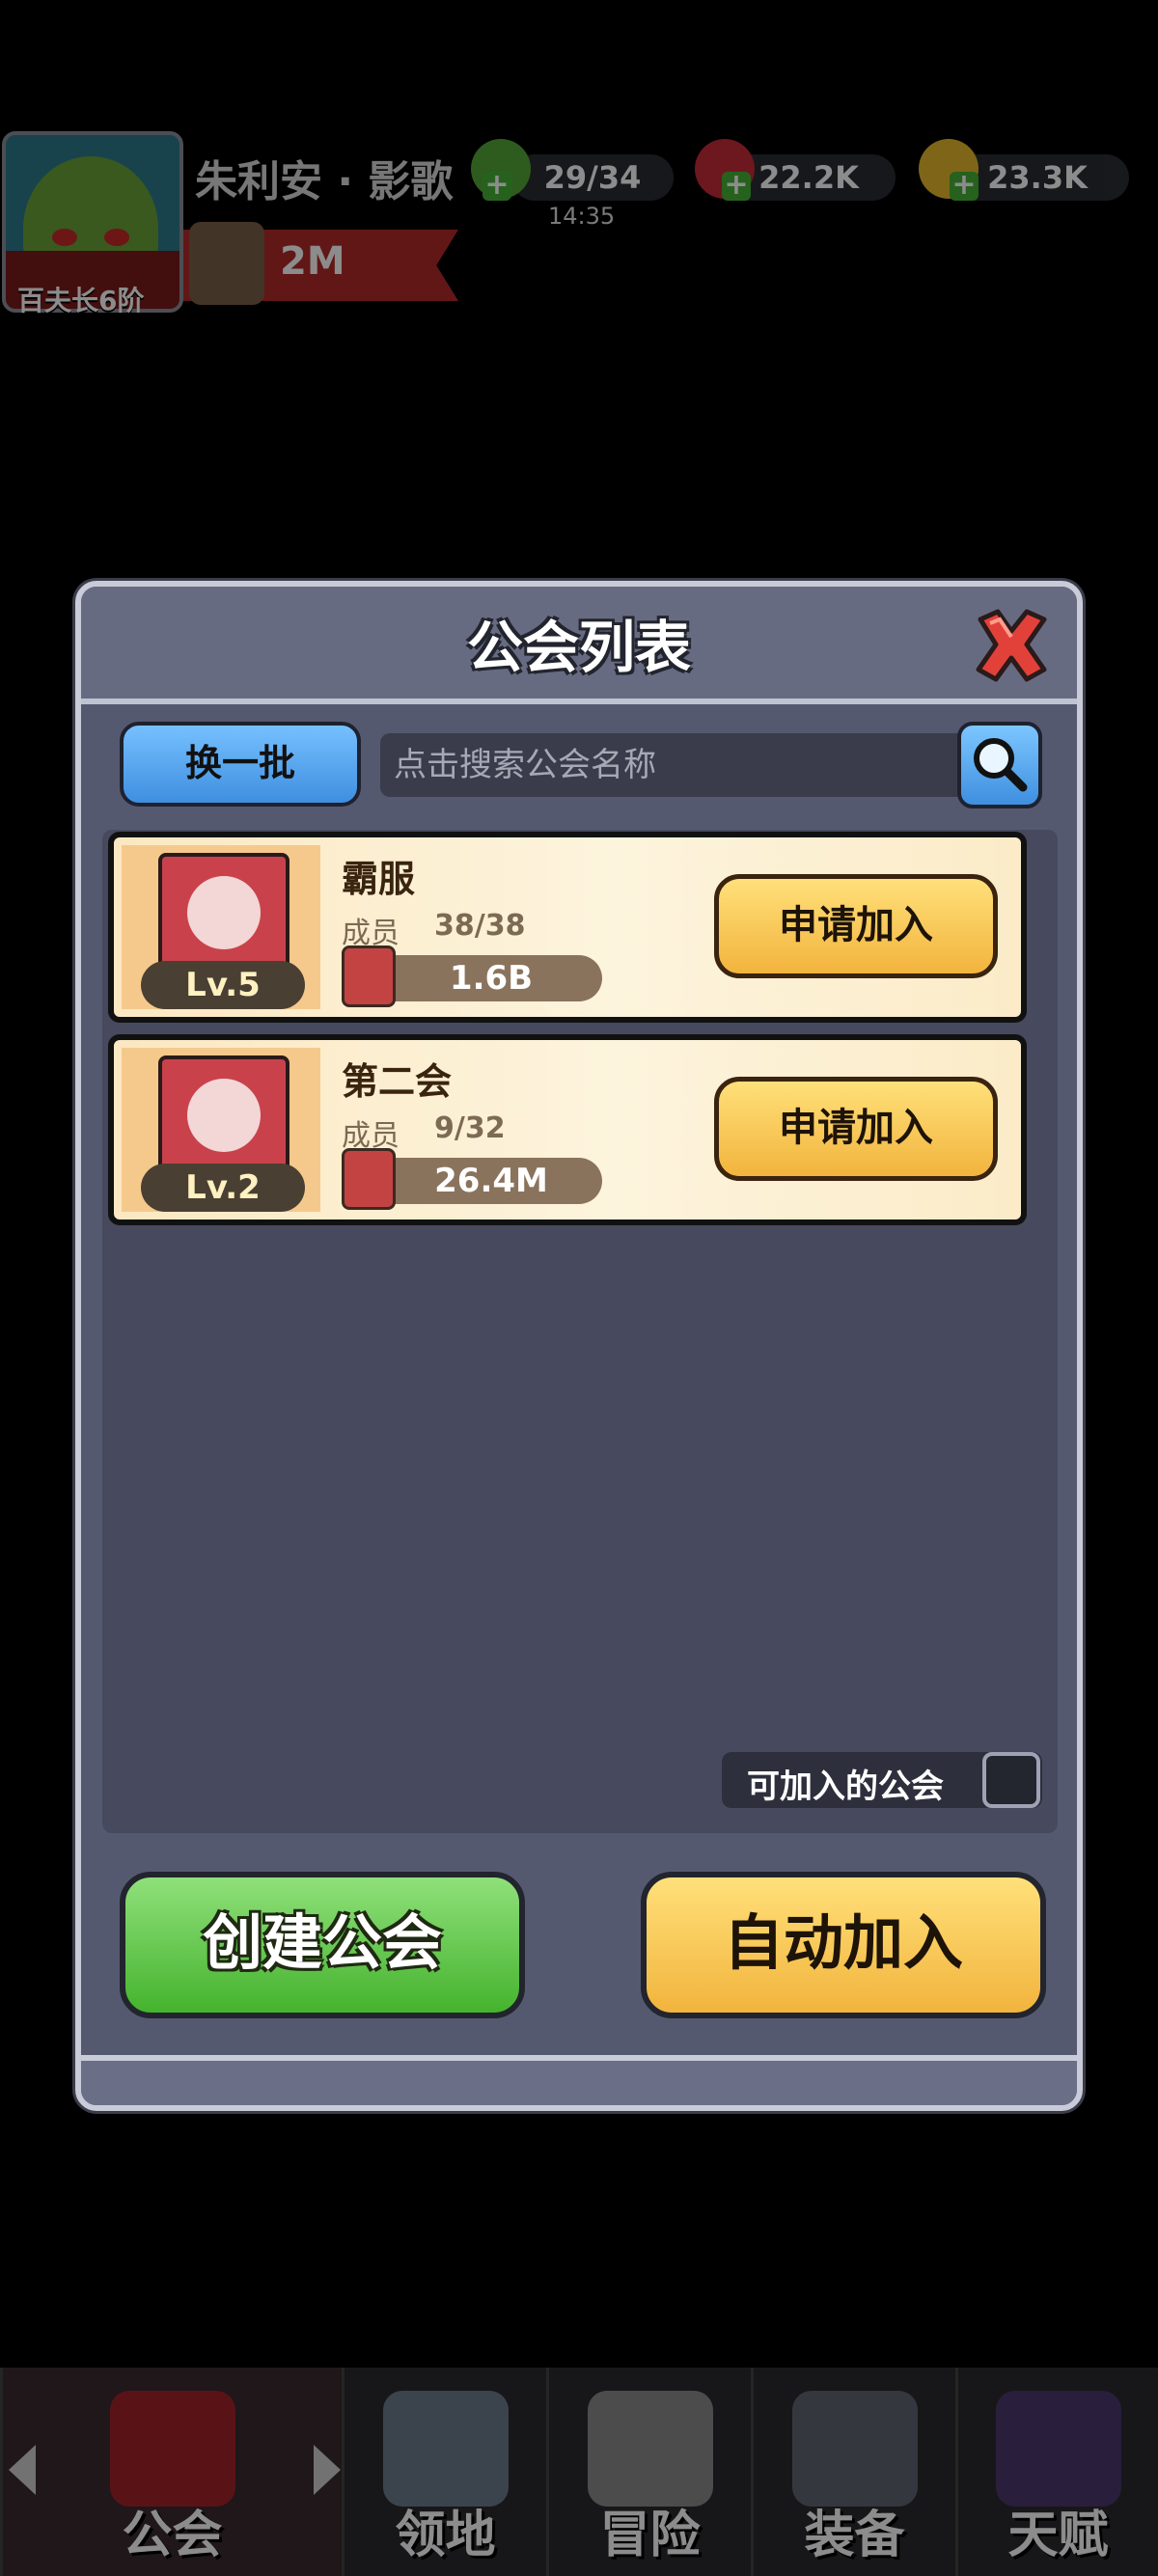  I want to click on guild-name: 霸服, so click(379, 879).